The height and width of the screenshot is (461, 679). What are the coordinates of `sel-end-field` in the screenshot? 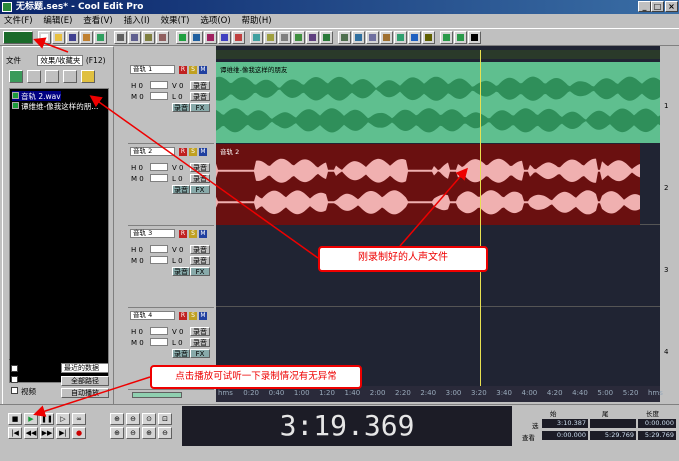 It's located at (613, 423).